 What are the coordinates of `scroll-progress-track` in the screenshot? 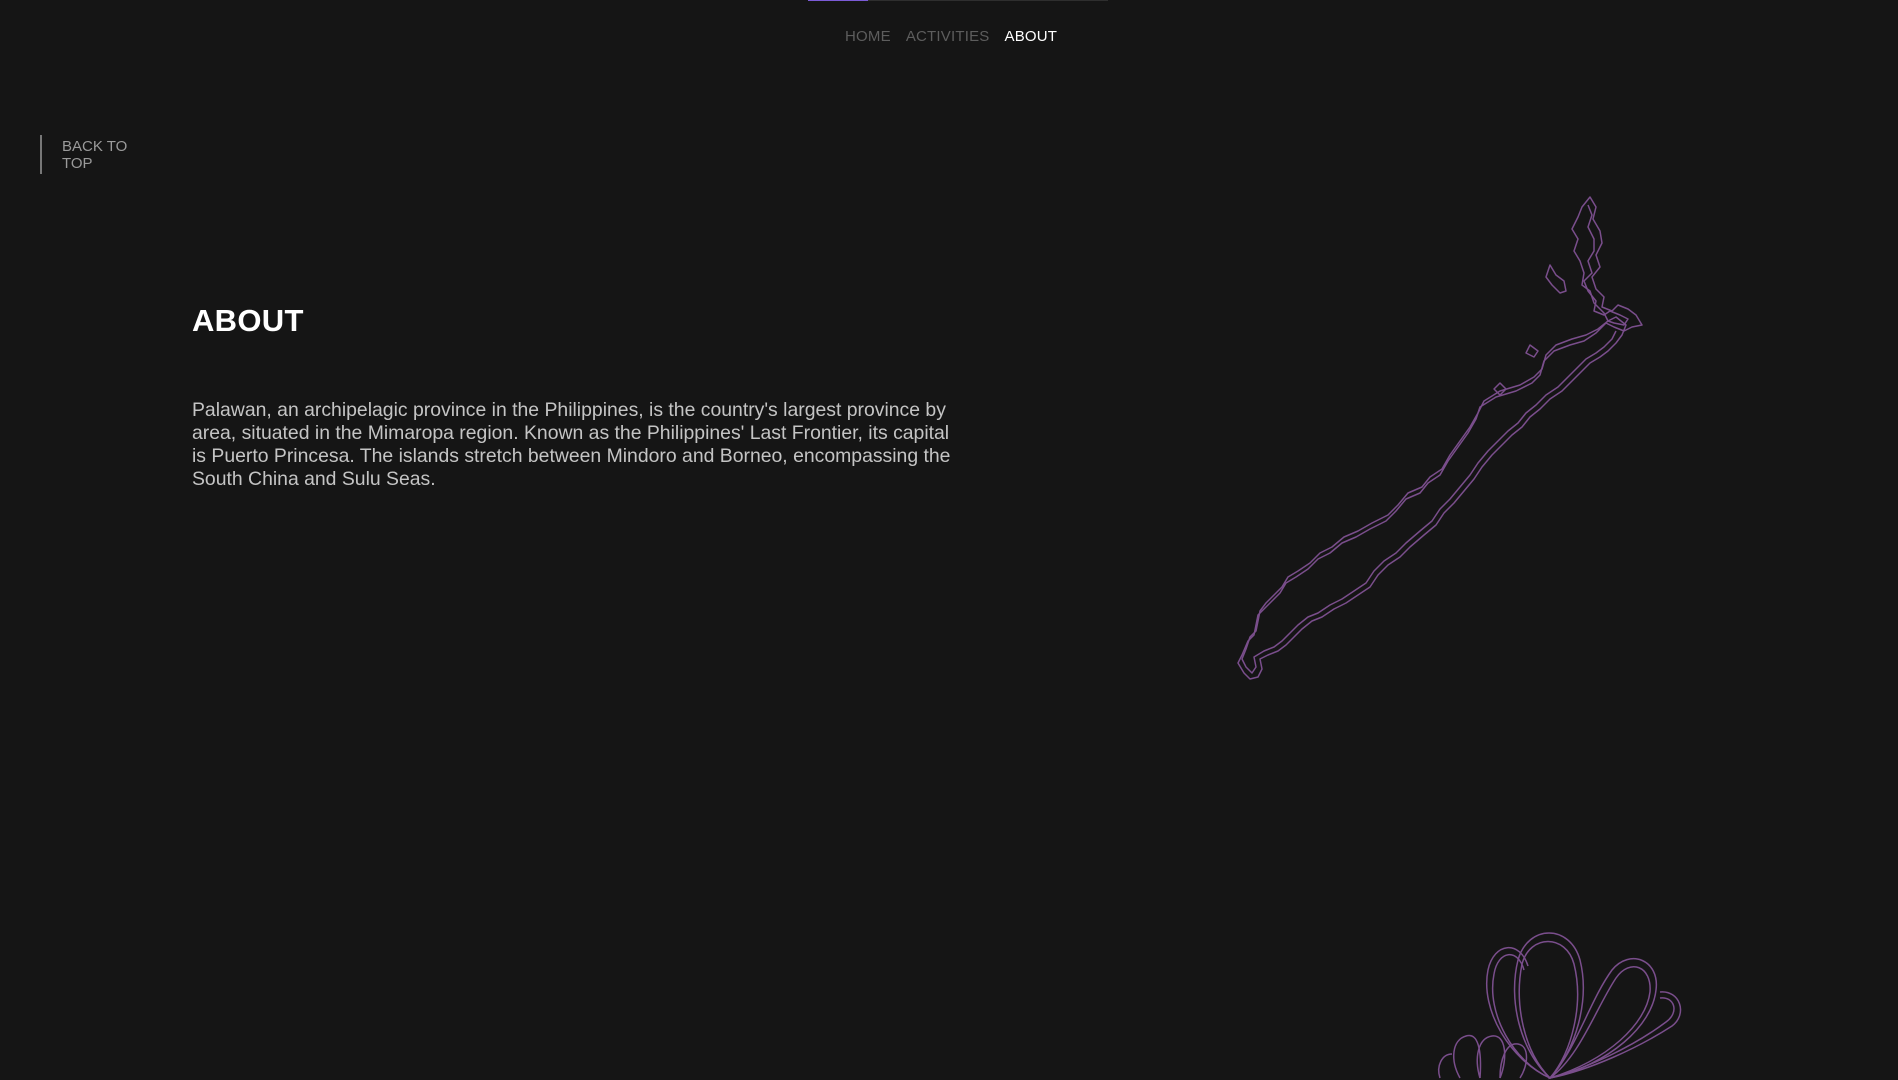 It's located at (958, 0).